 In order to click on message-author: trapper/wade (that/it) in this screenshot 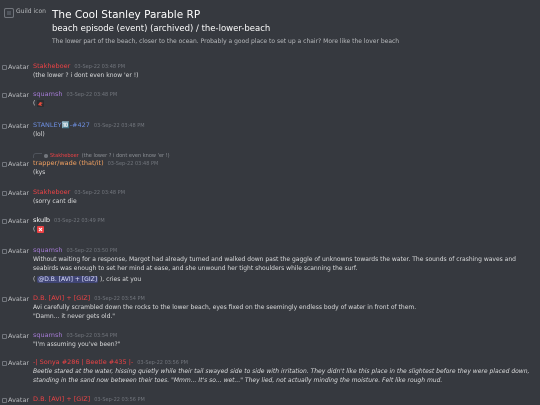, I will do `click(68, 163)`.